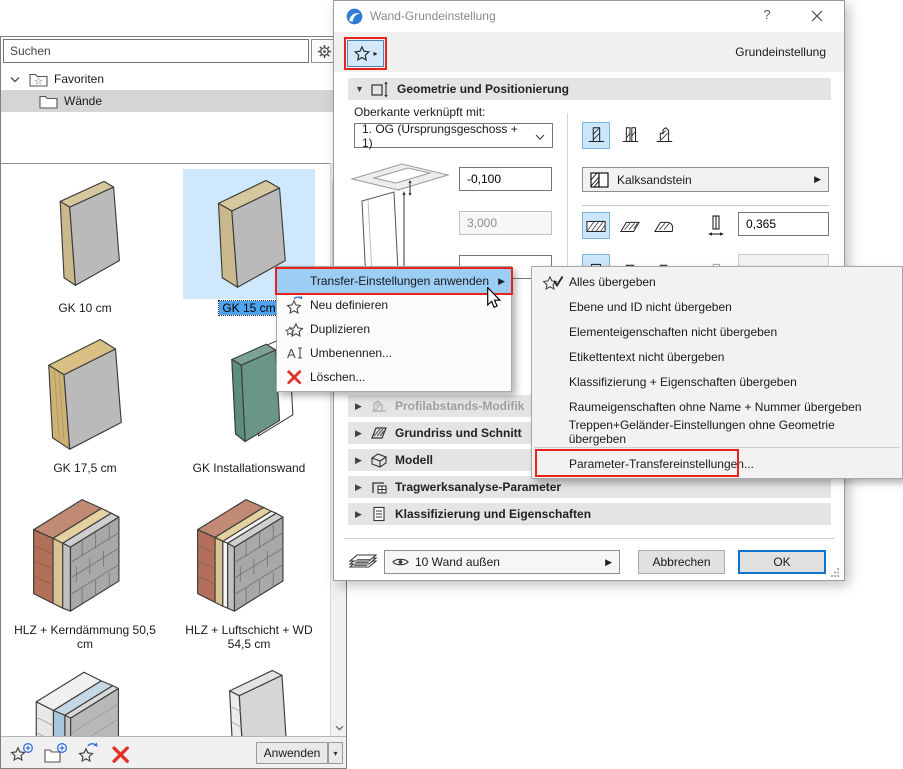  What do you see at coordinates (294, 305) in the screenshot?
I see `star-refresh-icon` at bounding box center [294, 305].